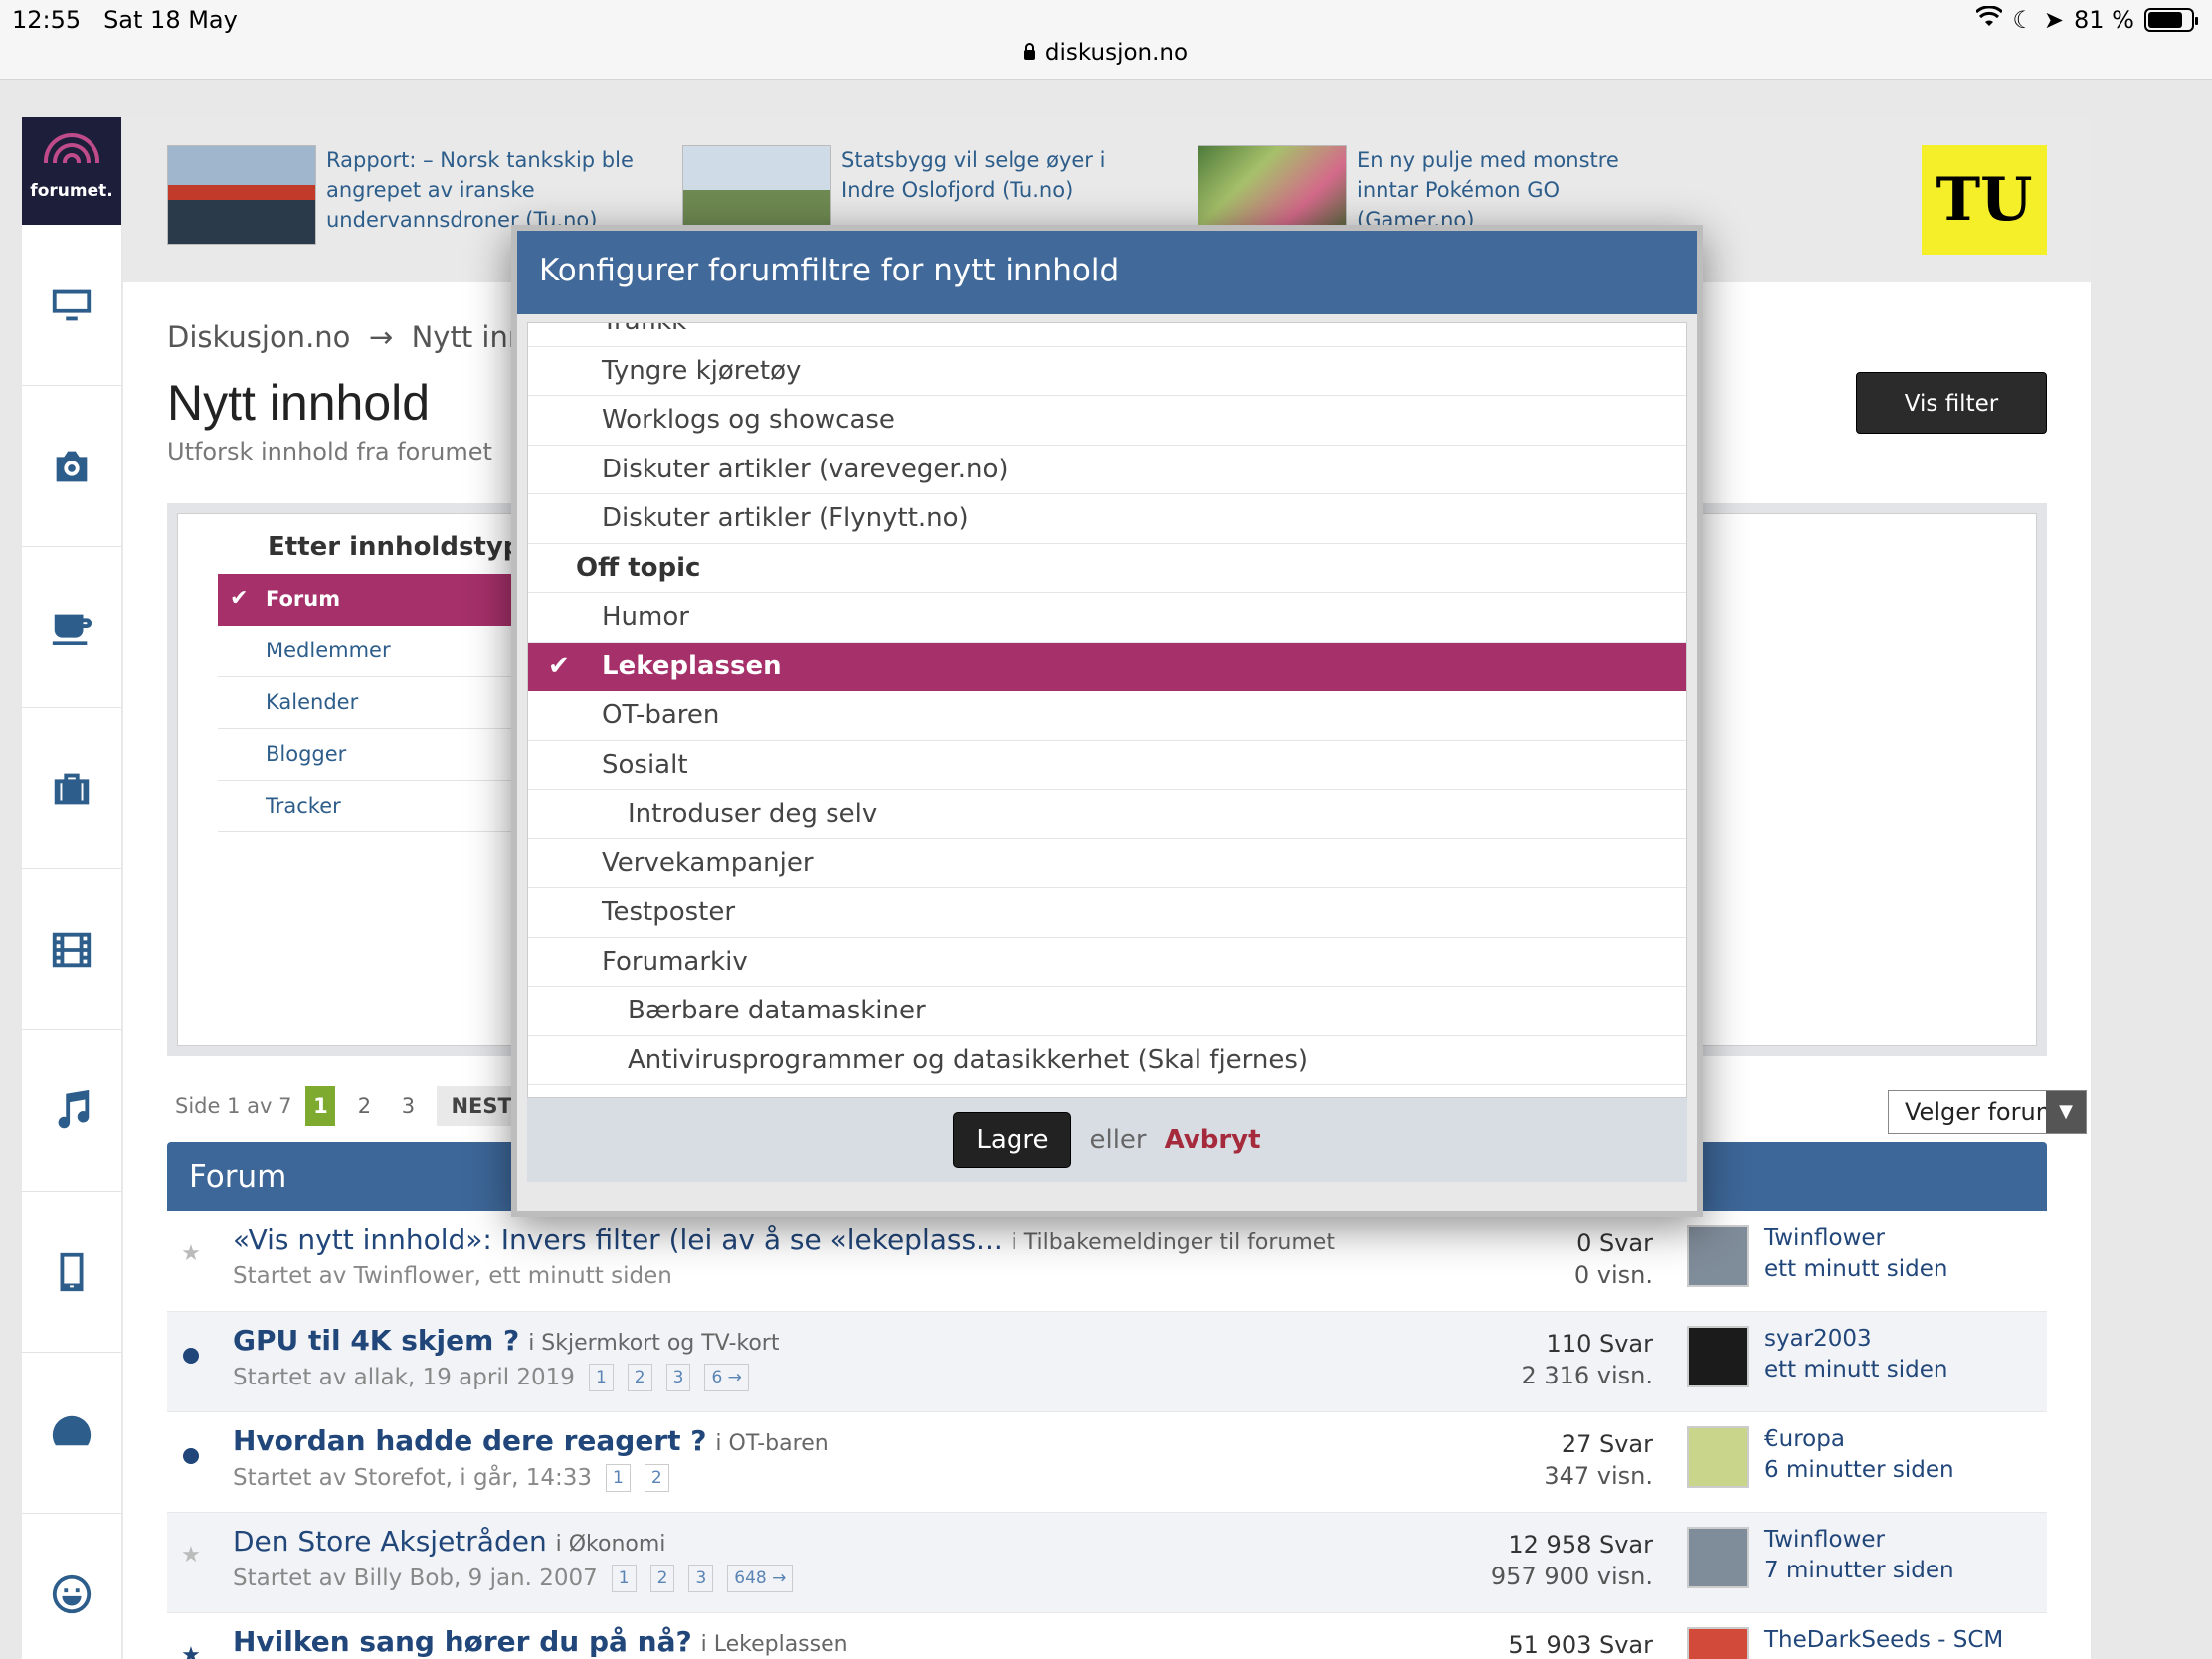 The height and width of the screenshot is (1659, 2212). Describe the element at coordinates (71, 466) in the screenshot. I see `rail-photo` at that location.